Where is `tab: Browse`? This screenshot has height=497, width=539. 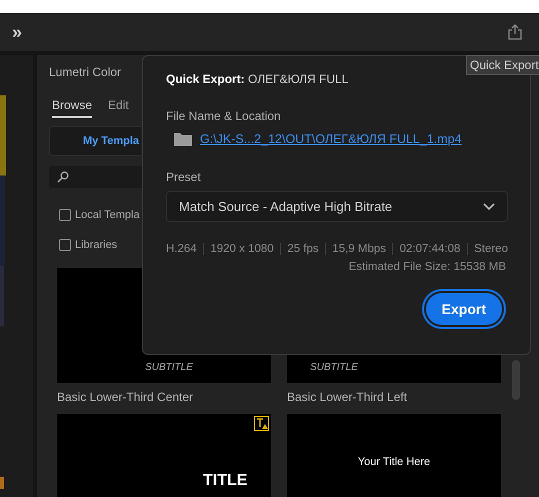
tab: Browse is located at coordinates (72, 108).